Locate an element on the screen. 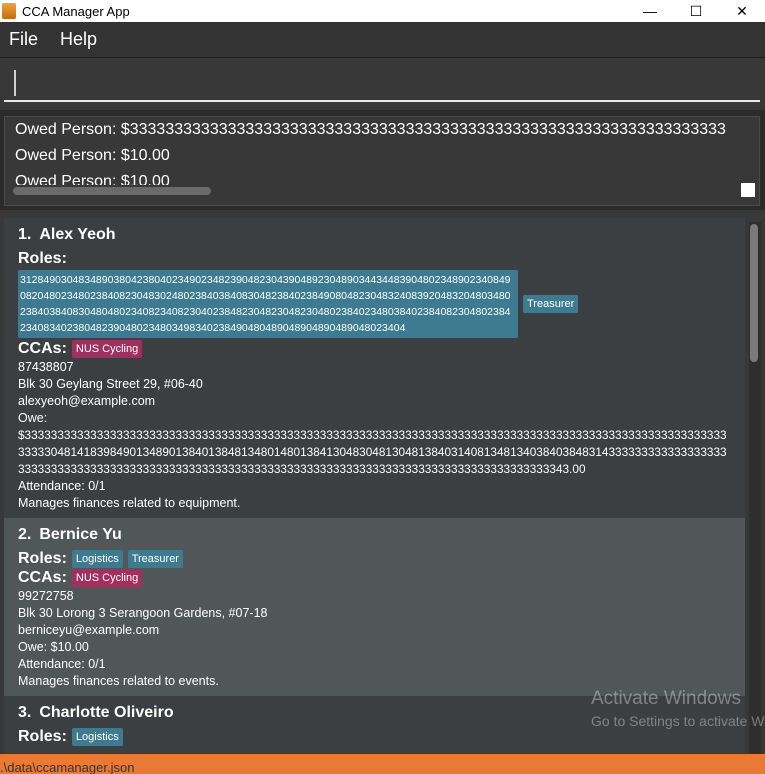  person-name: 1. Alex Yeoh is located at coordinates (374, 235).